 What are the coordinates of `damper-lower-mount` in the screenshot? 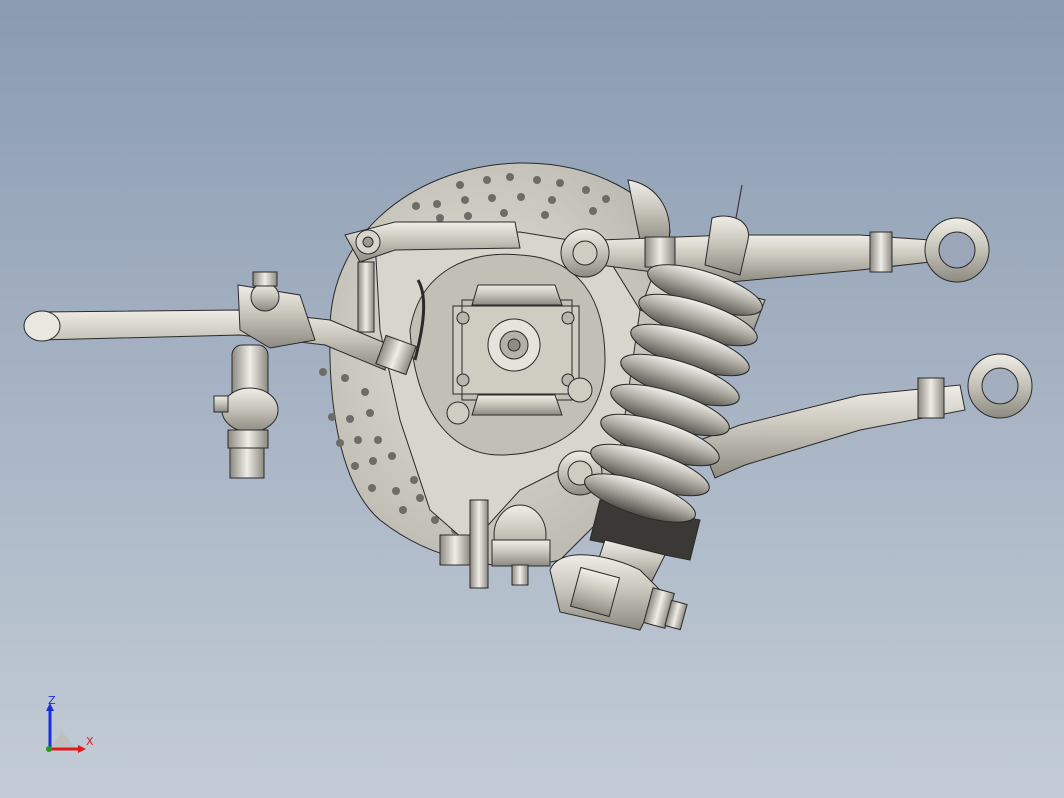 It's located at (618, 592).